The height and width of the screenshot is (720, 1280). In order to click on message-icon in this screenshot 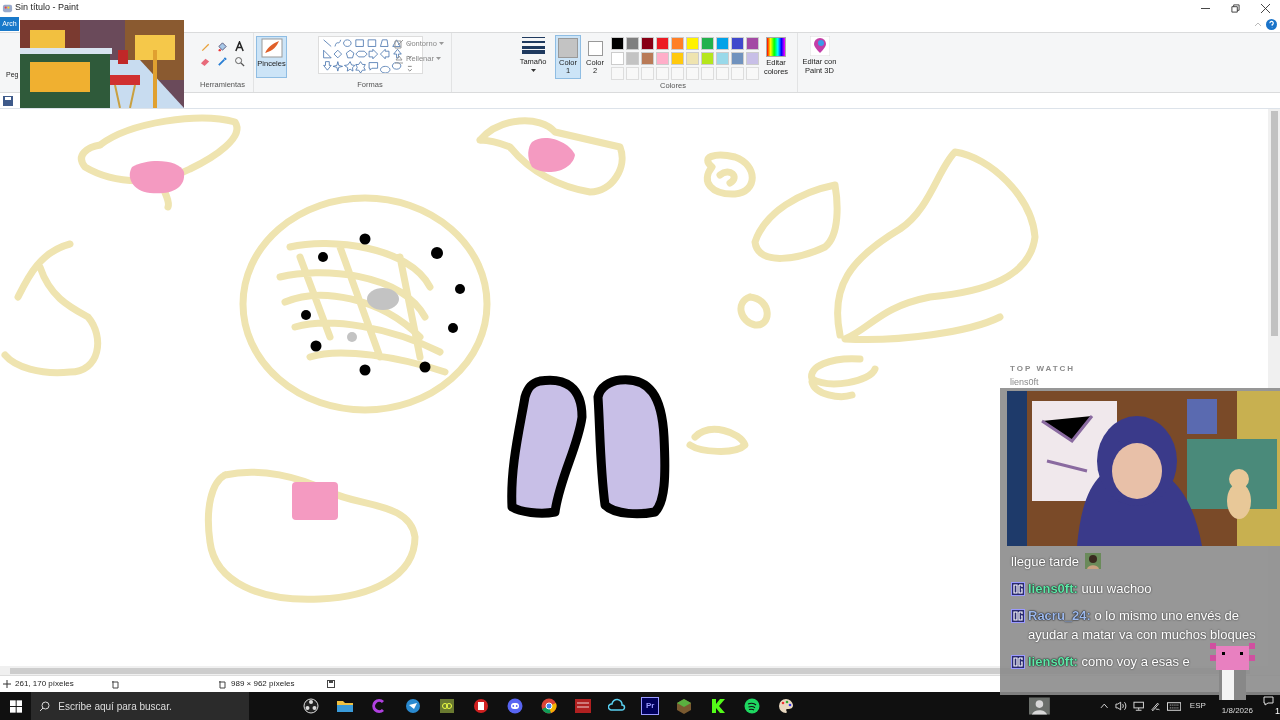, I will do `click(1268, 701)`.